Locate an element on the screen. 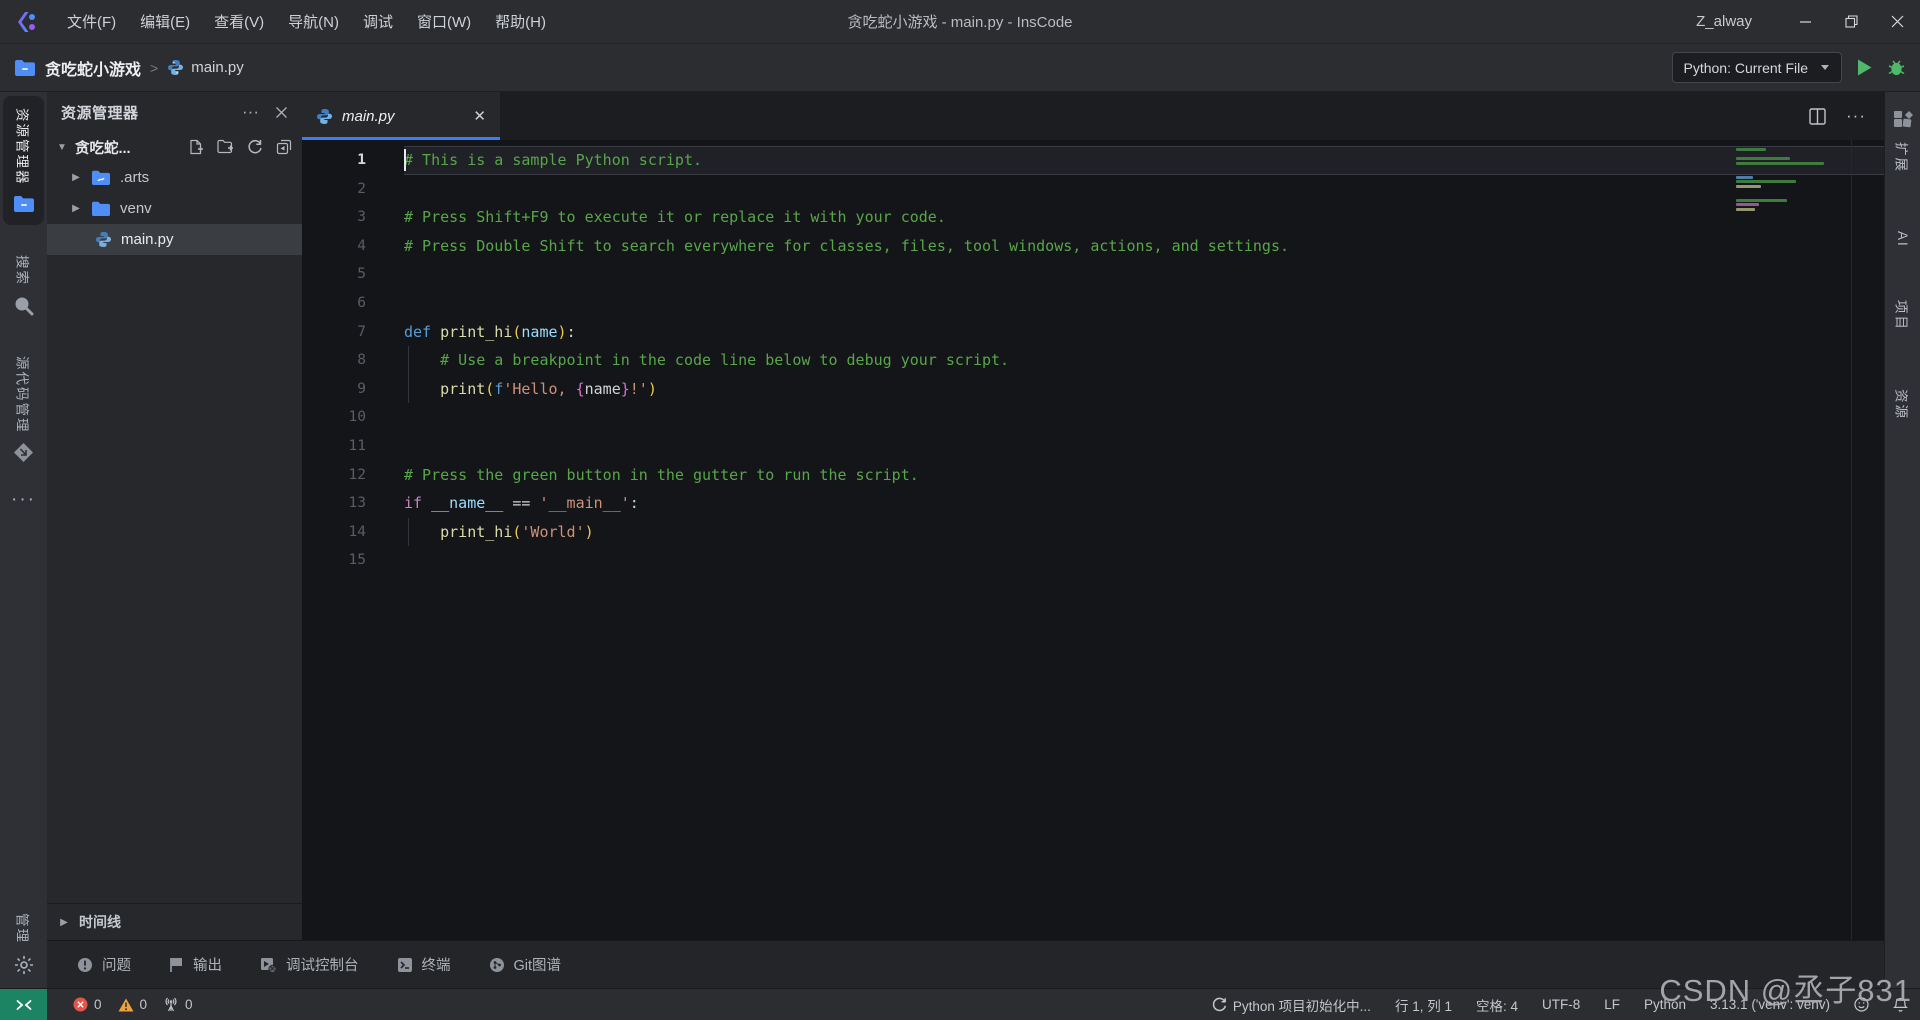 This screenshot has height=1020, width=1920. user-account: Z_alway is located at coordinates (1724, 21).